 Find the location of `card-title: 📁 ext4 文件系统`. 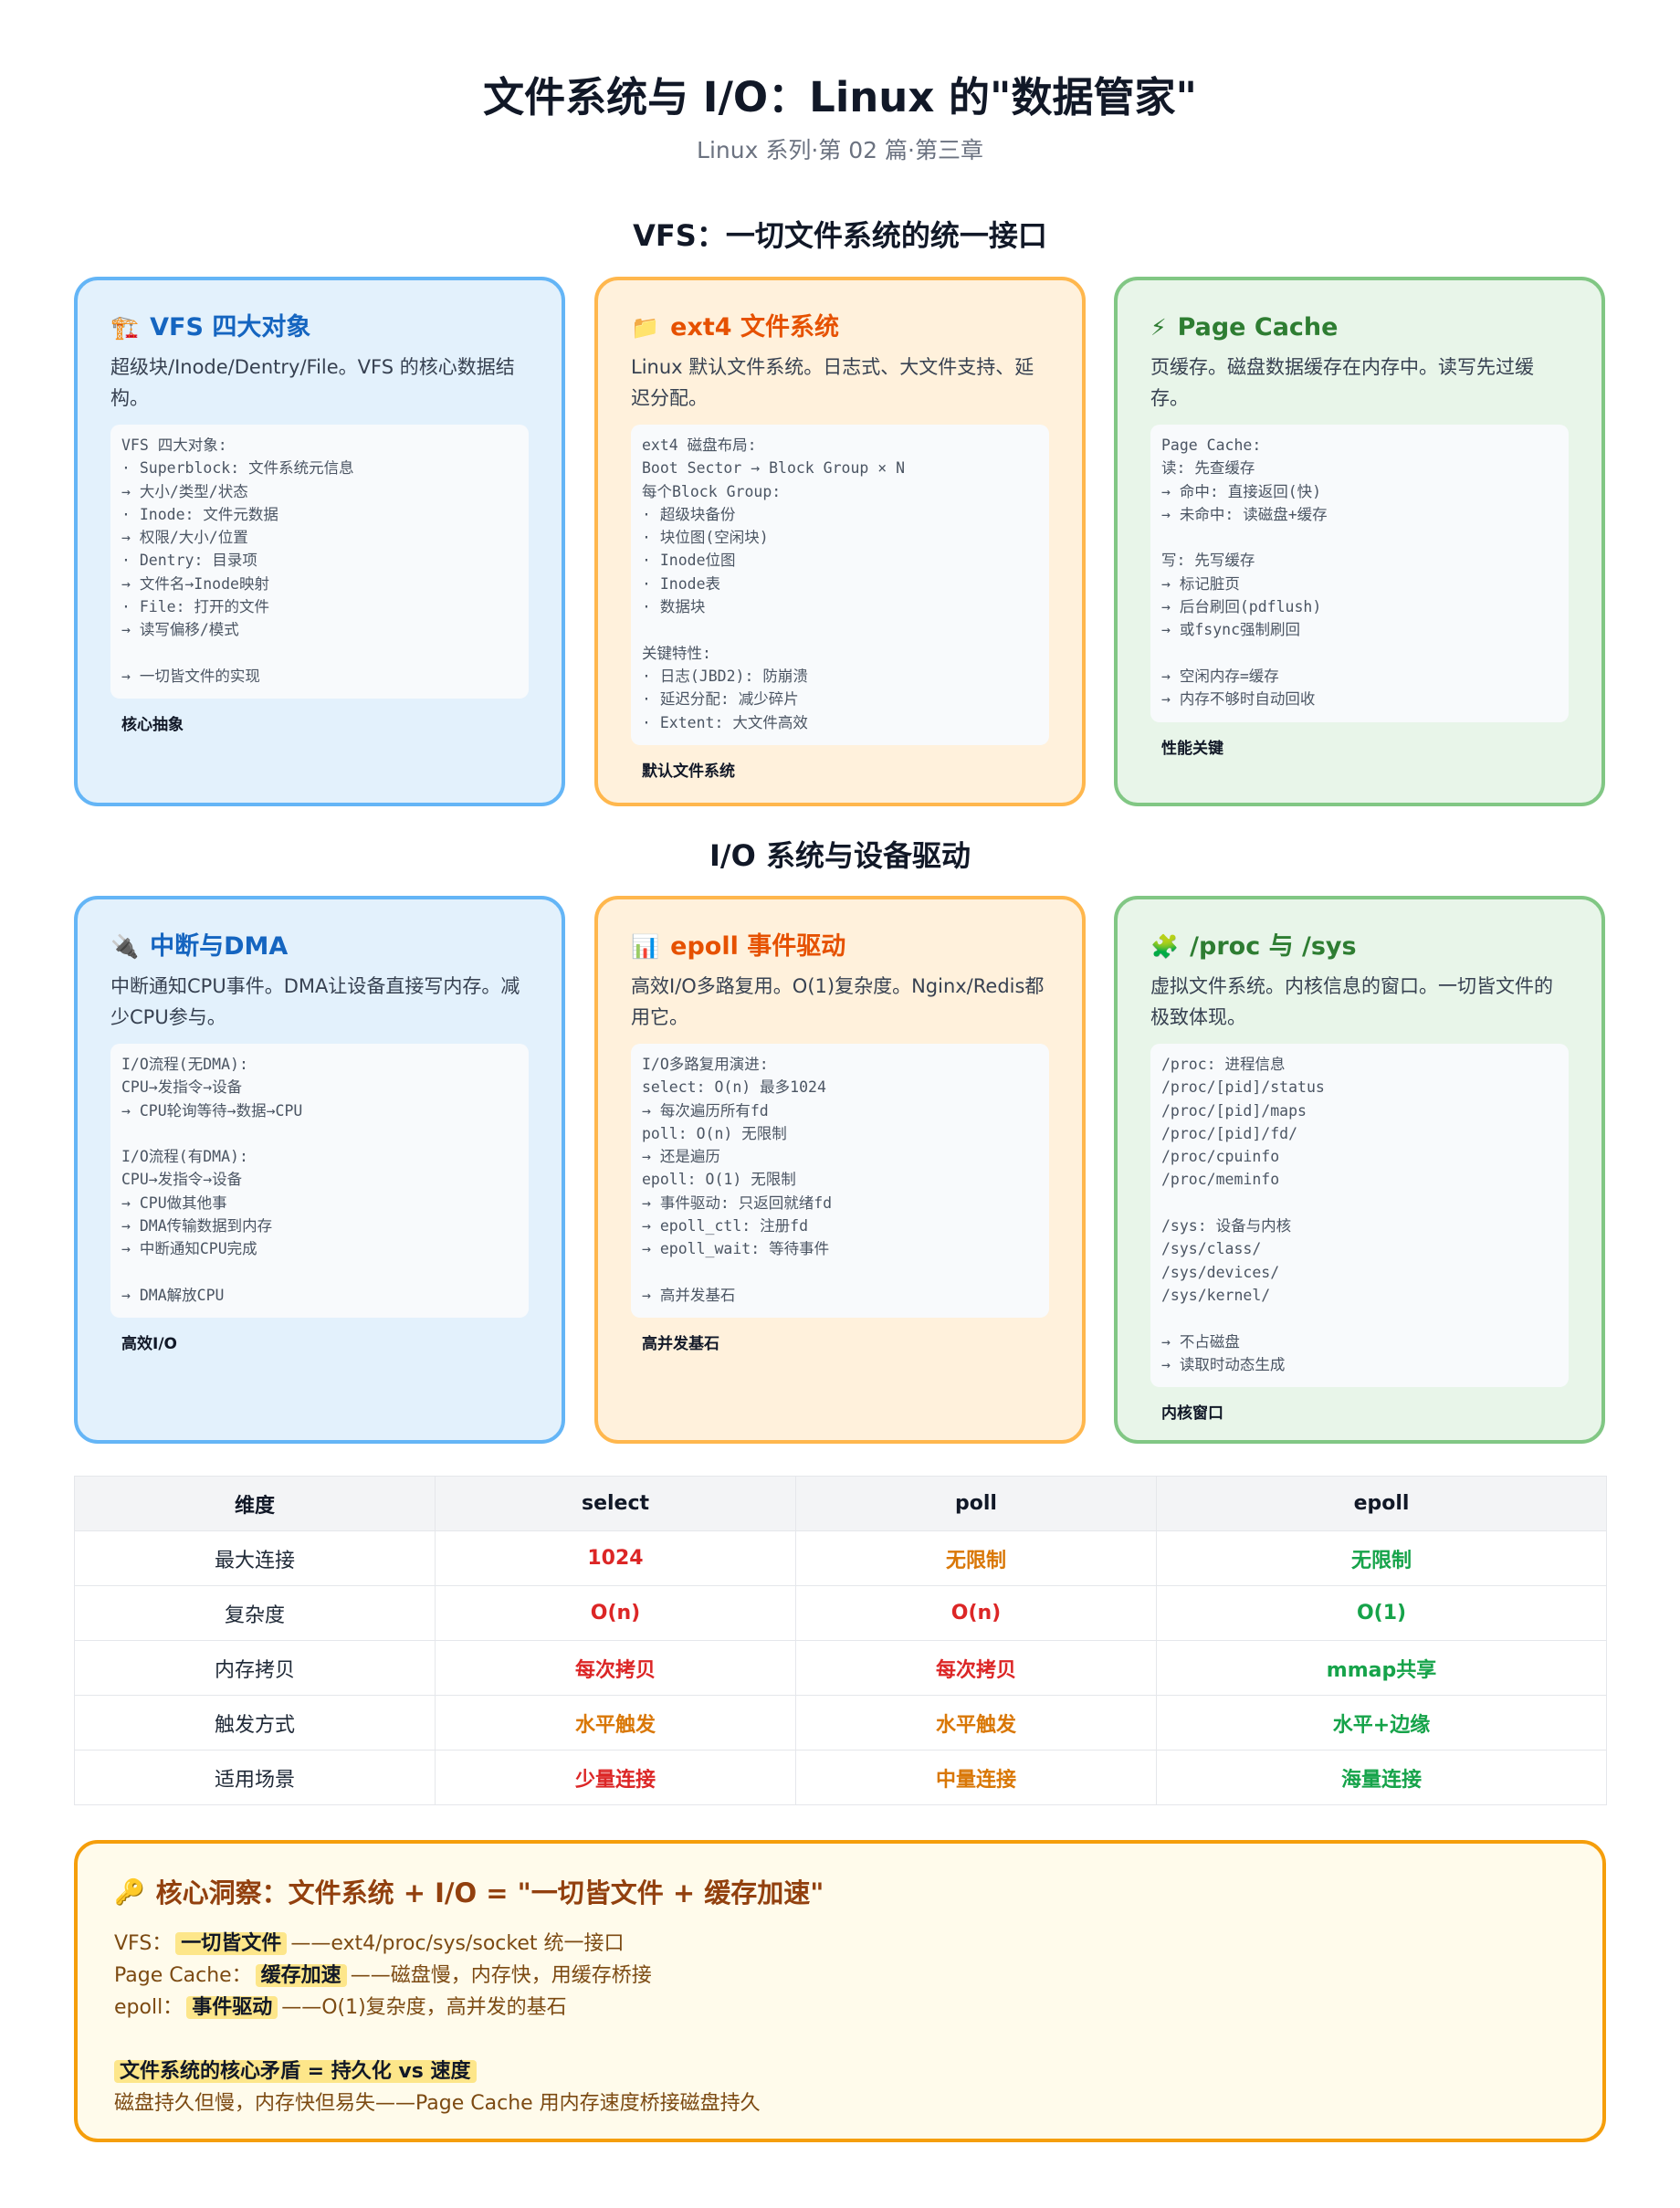

card-title: 📁 ext4 文件系统 is located at coordinates (840, 328).